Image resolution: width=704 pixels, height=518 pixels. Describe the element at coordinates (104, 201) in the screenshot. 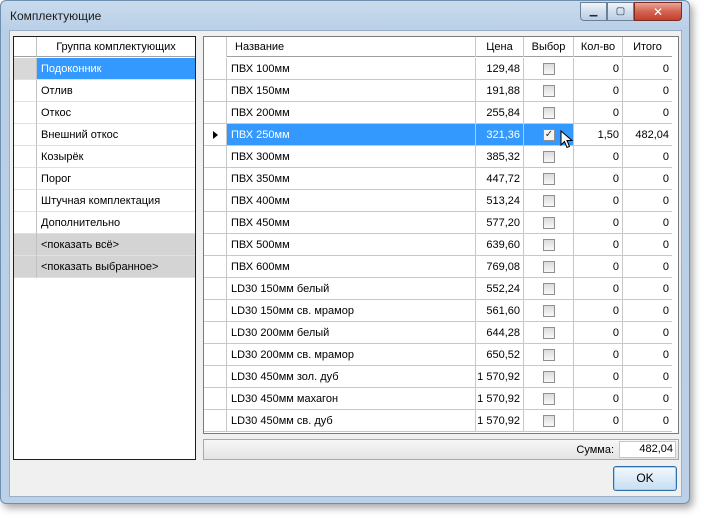

I see `group-row: Штучная комплектация` at that location.